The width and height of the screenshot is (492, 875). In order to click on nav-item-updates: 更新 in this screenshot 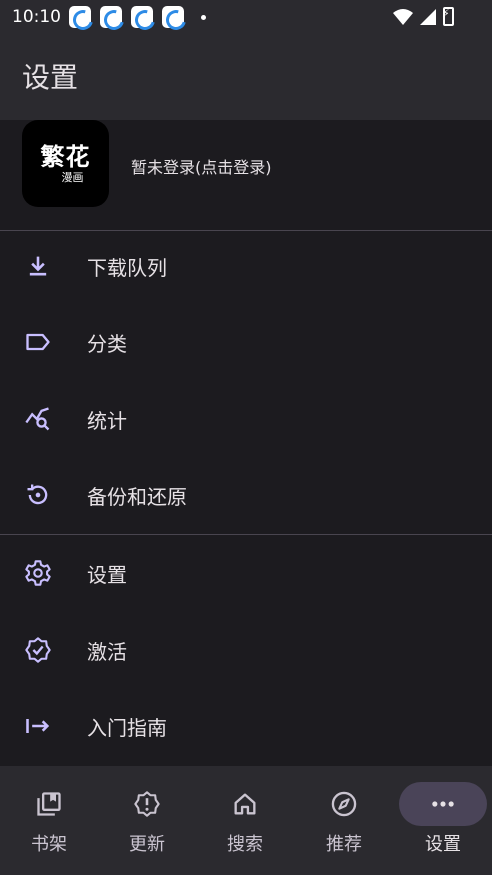, I will do `click(147, 820)`.